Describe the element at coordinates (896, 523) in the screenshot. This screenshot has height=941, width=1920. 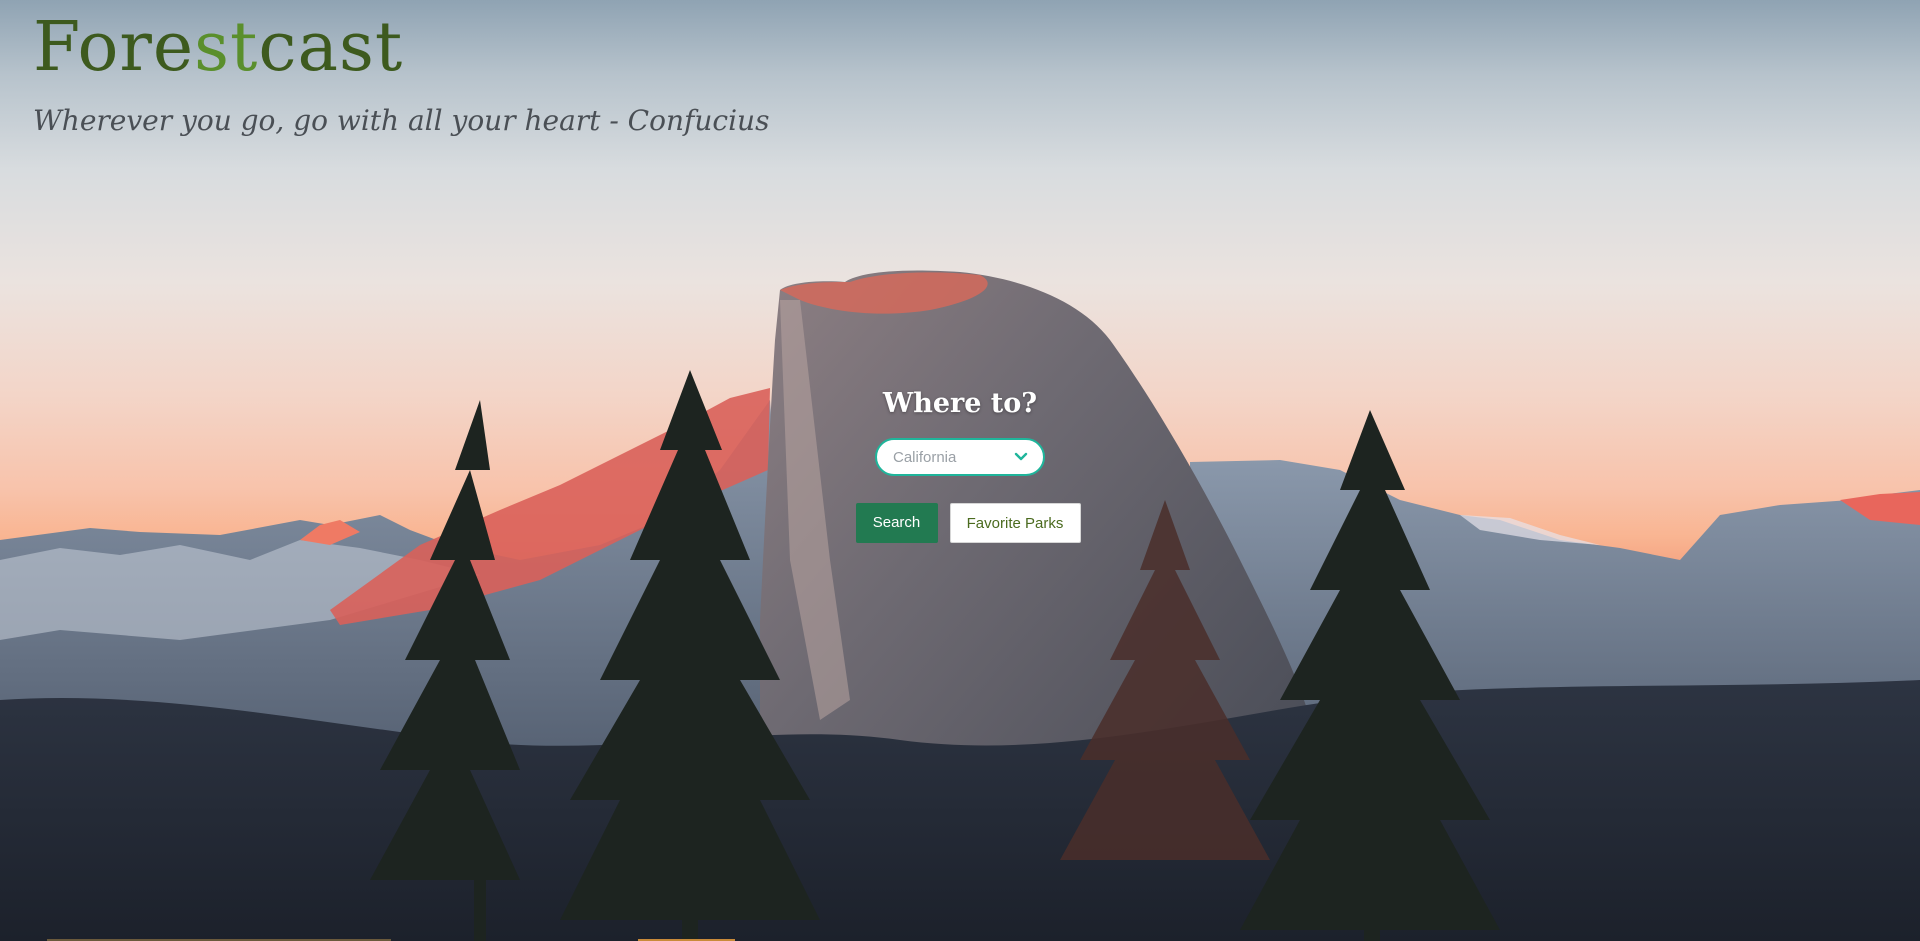
I see `search-button: Search` at that location.